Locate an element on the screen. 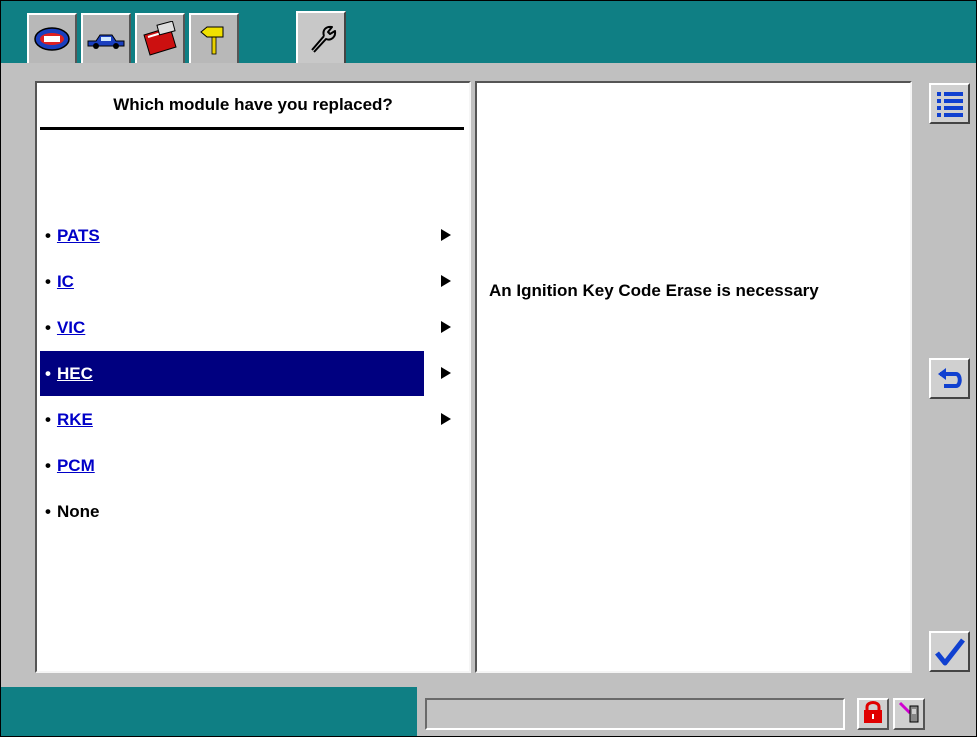 Image resolution: width=977 pixels, height=737 pixels. checkmark-icon is located at coordinates (950, 652).